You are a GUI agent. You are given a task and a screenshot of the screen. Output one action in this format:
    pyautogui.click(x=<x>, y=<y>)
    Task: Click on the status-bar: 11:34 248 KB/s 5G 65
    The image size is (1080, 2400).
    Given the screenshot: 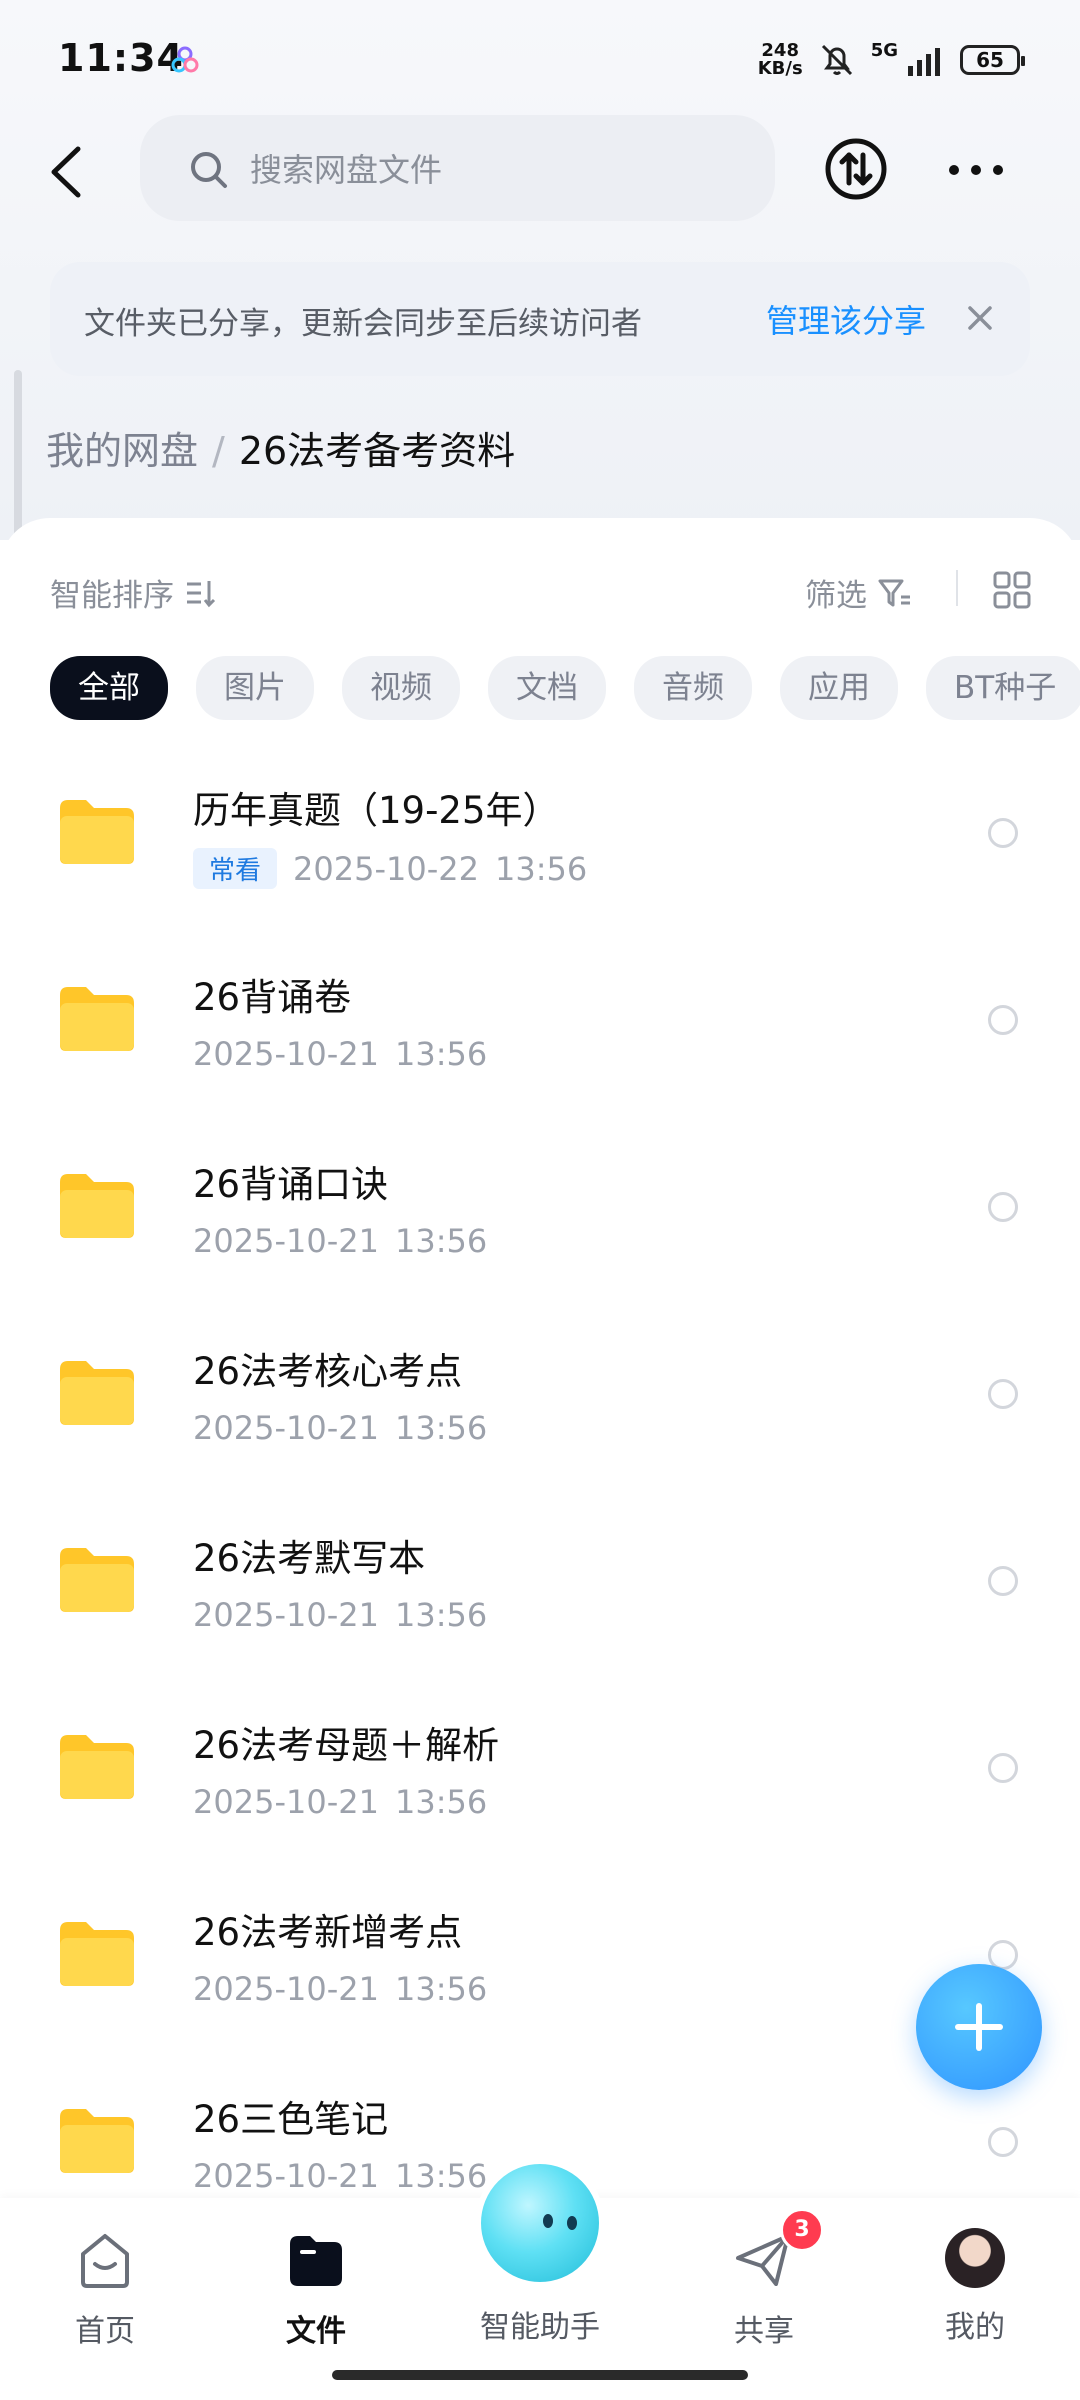 What is the action you would take?
    pyautogui.click(x=540, y=60)
    